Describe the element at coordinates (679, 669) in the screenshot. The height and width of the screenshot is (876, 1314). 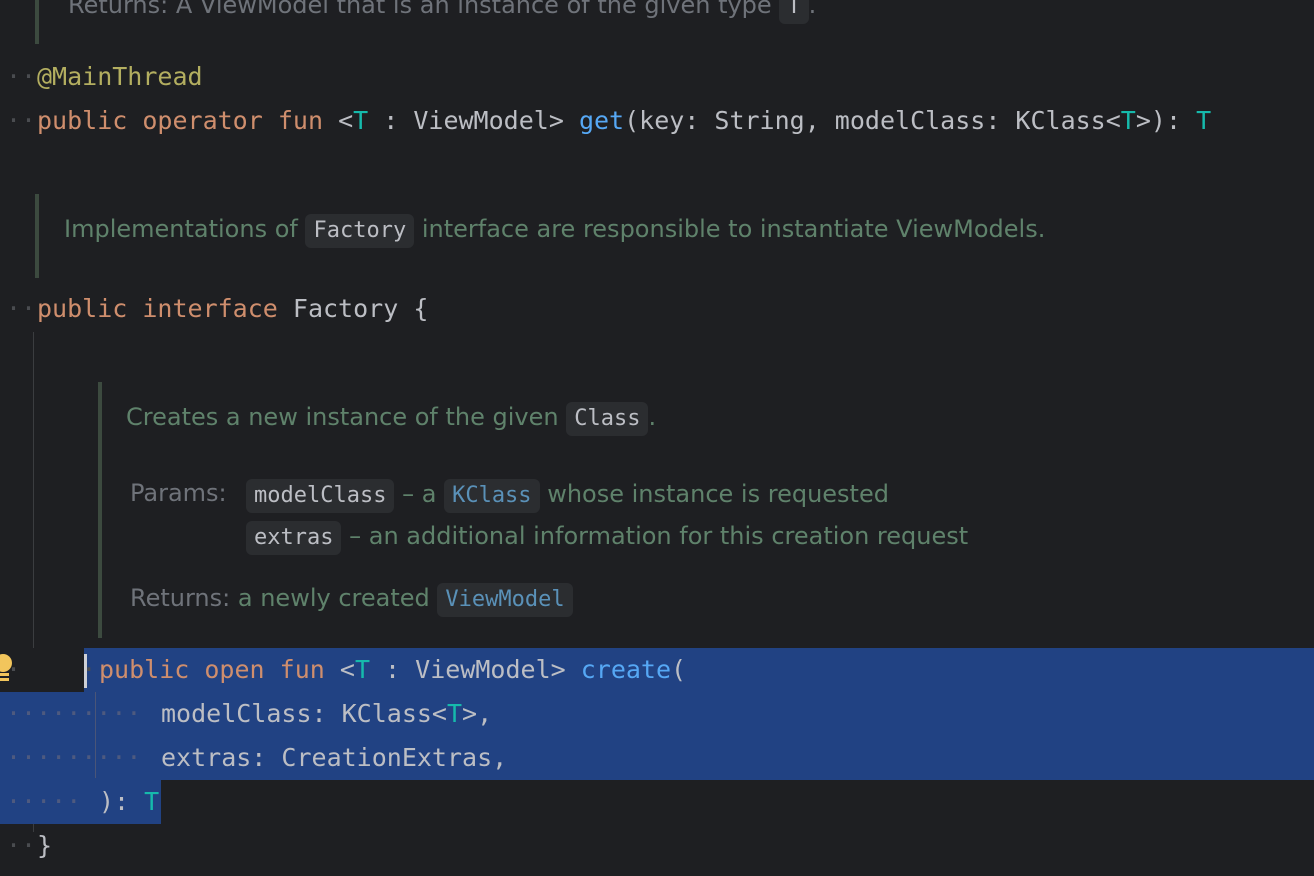
I see `open-paren: (` at that location.